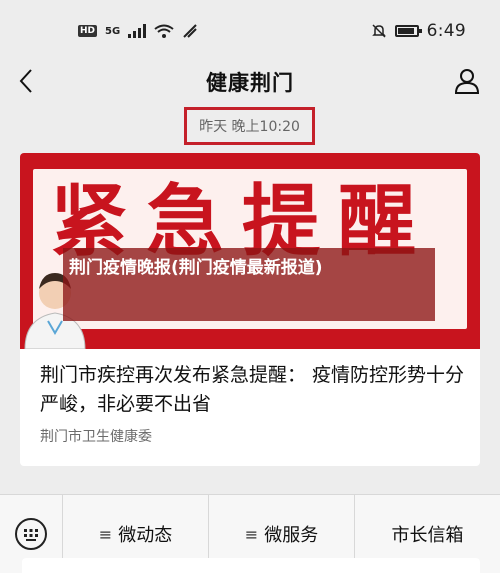 The width and height of the screenshot is (500, 573). I want to click on date-stamp-text: 昨天 晚上10:20, so click(249, 127).